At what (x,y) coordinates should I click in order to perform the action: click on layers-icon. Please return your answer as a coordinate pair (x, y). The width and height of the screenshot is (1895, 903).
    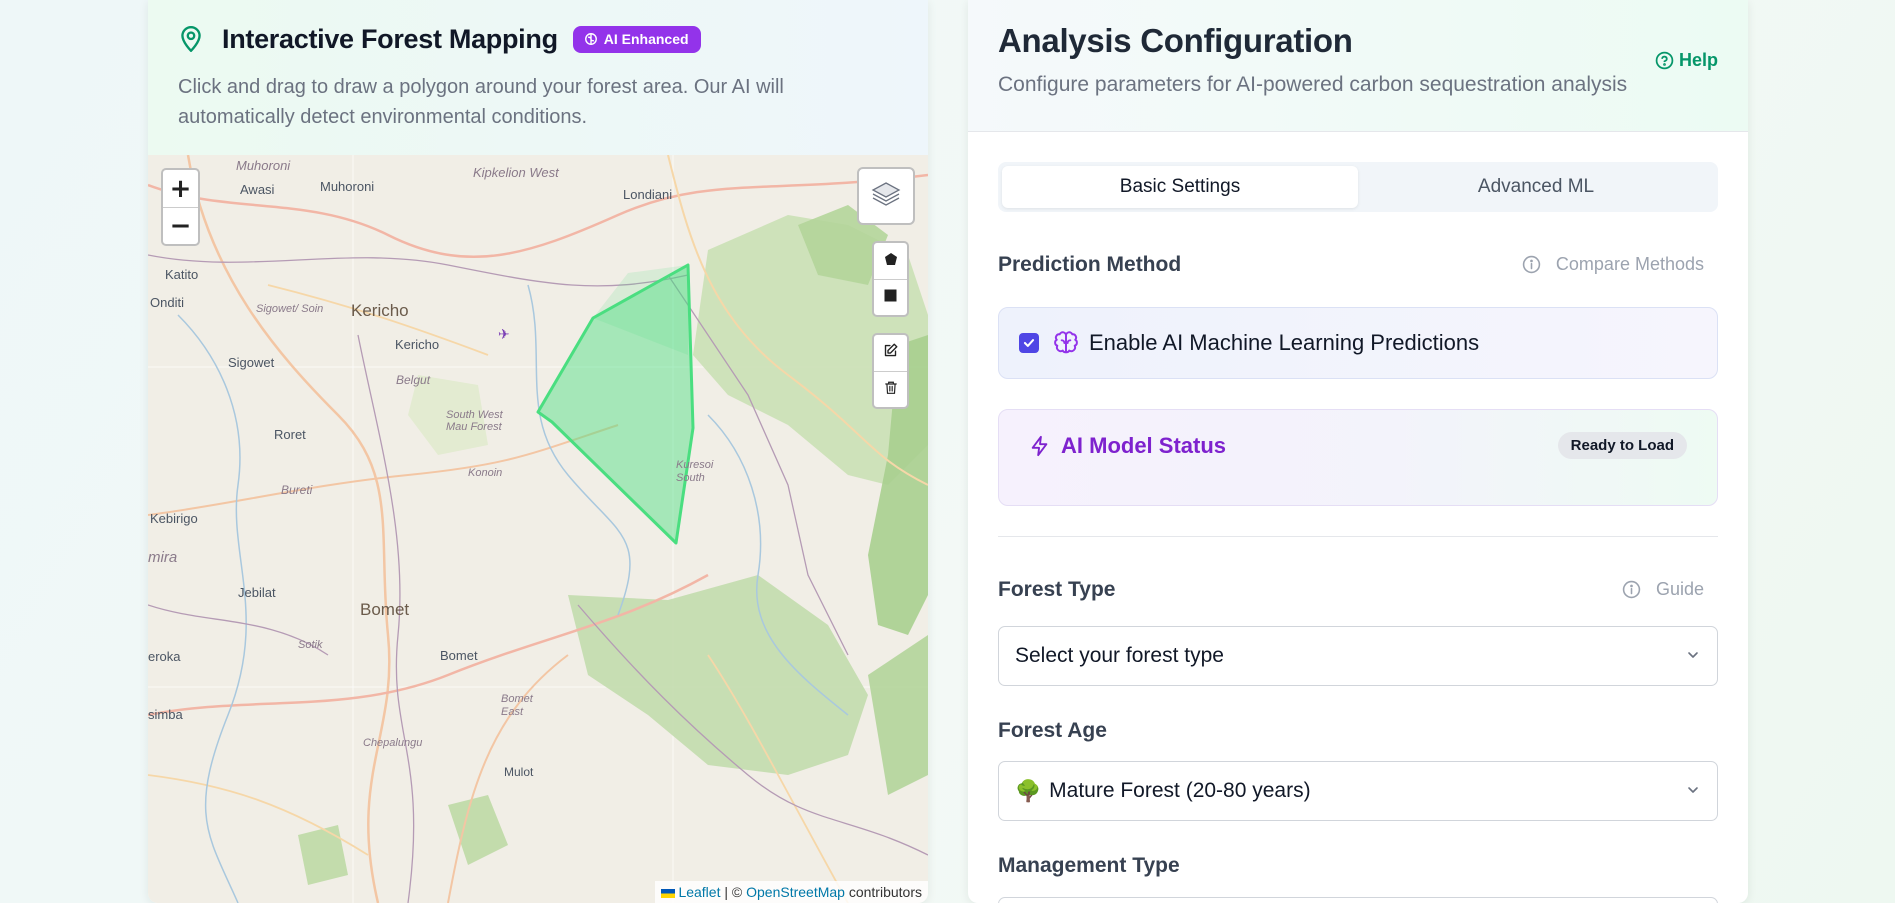
    Looking at the image, I should click on (886, 196).